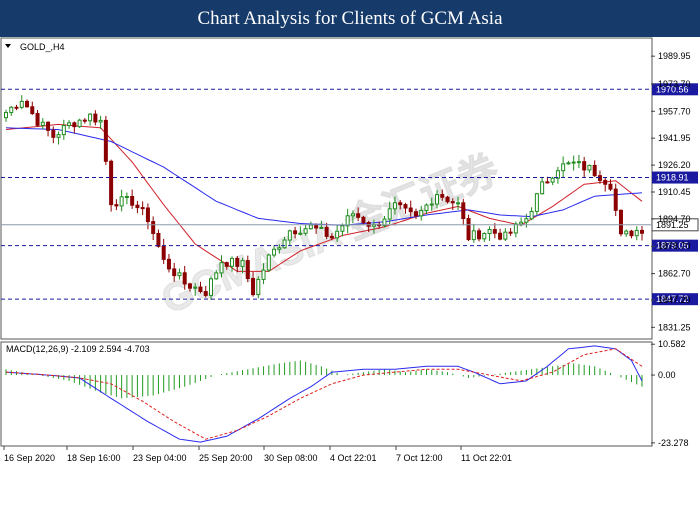 This screenshot has width=700, height=505. I want to click on symbol-label: GOLD_,H4, so click(42, 47).